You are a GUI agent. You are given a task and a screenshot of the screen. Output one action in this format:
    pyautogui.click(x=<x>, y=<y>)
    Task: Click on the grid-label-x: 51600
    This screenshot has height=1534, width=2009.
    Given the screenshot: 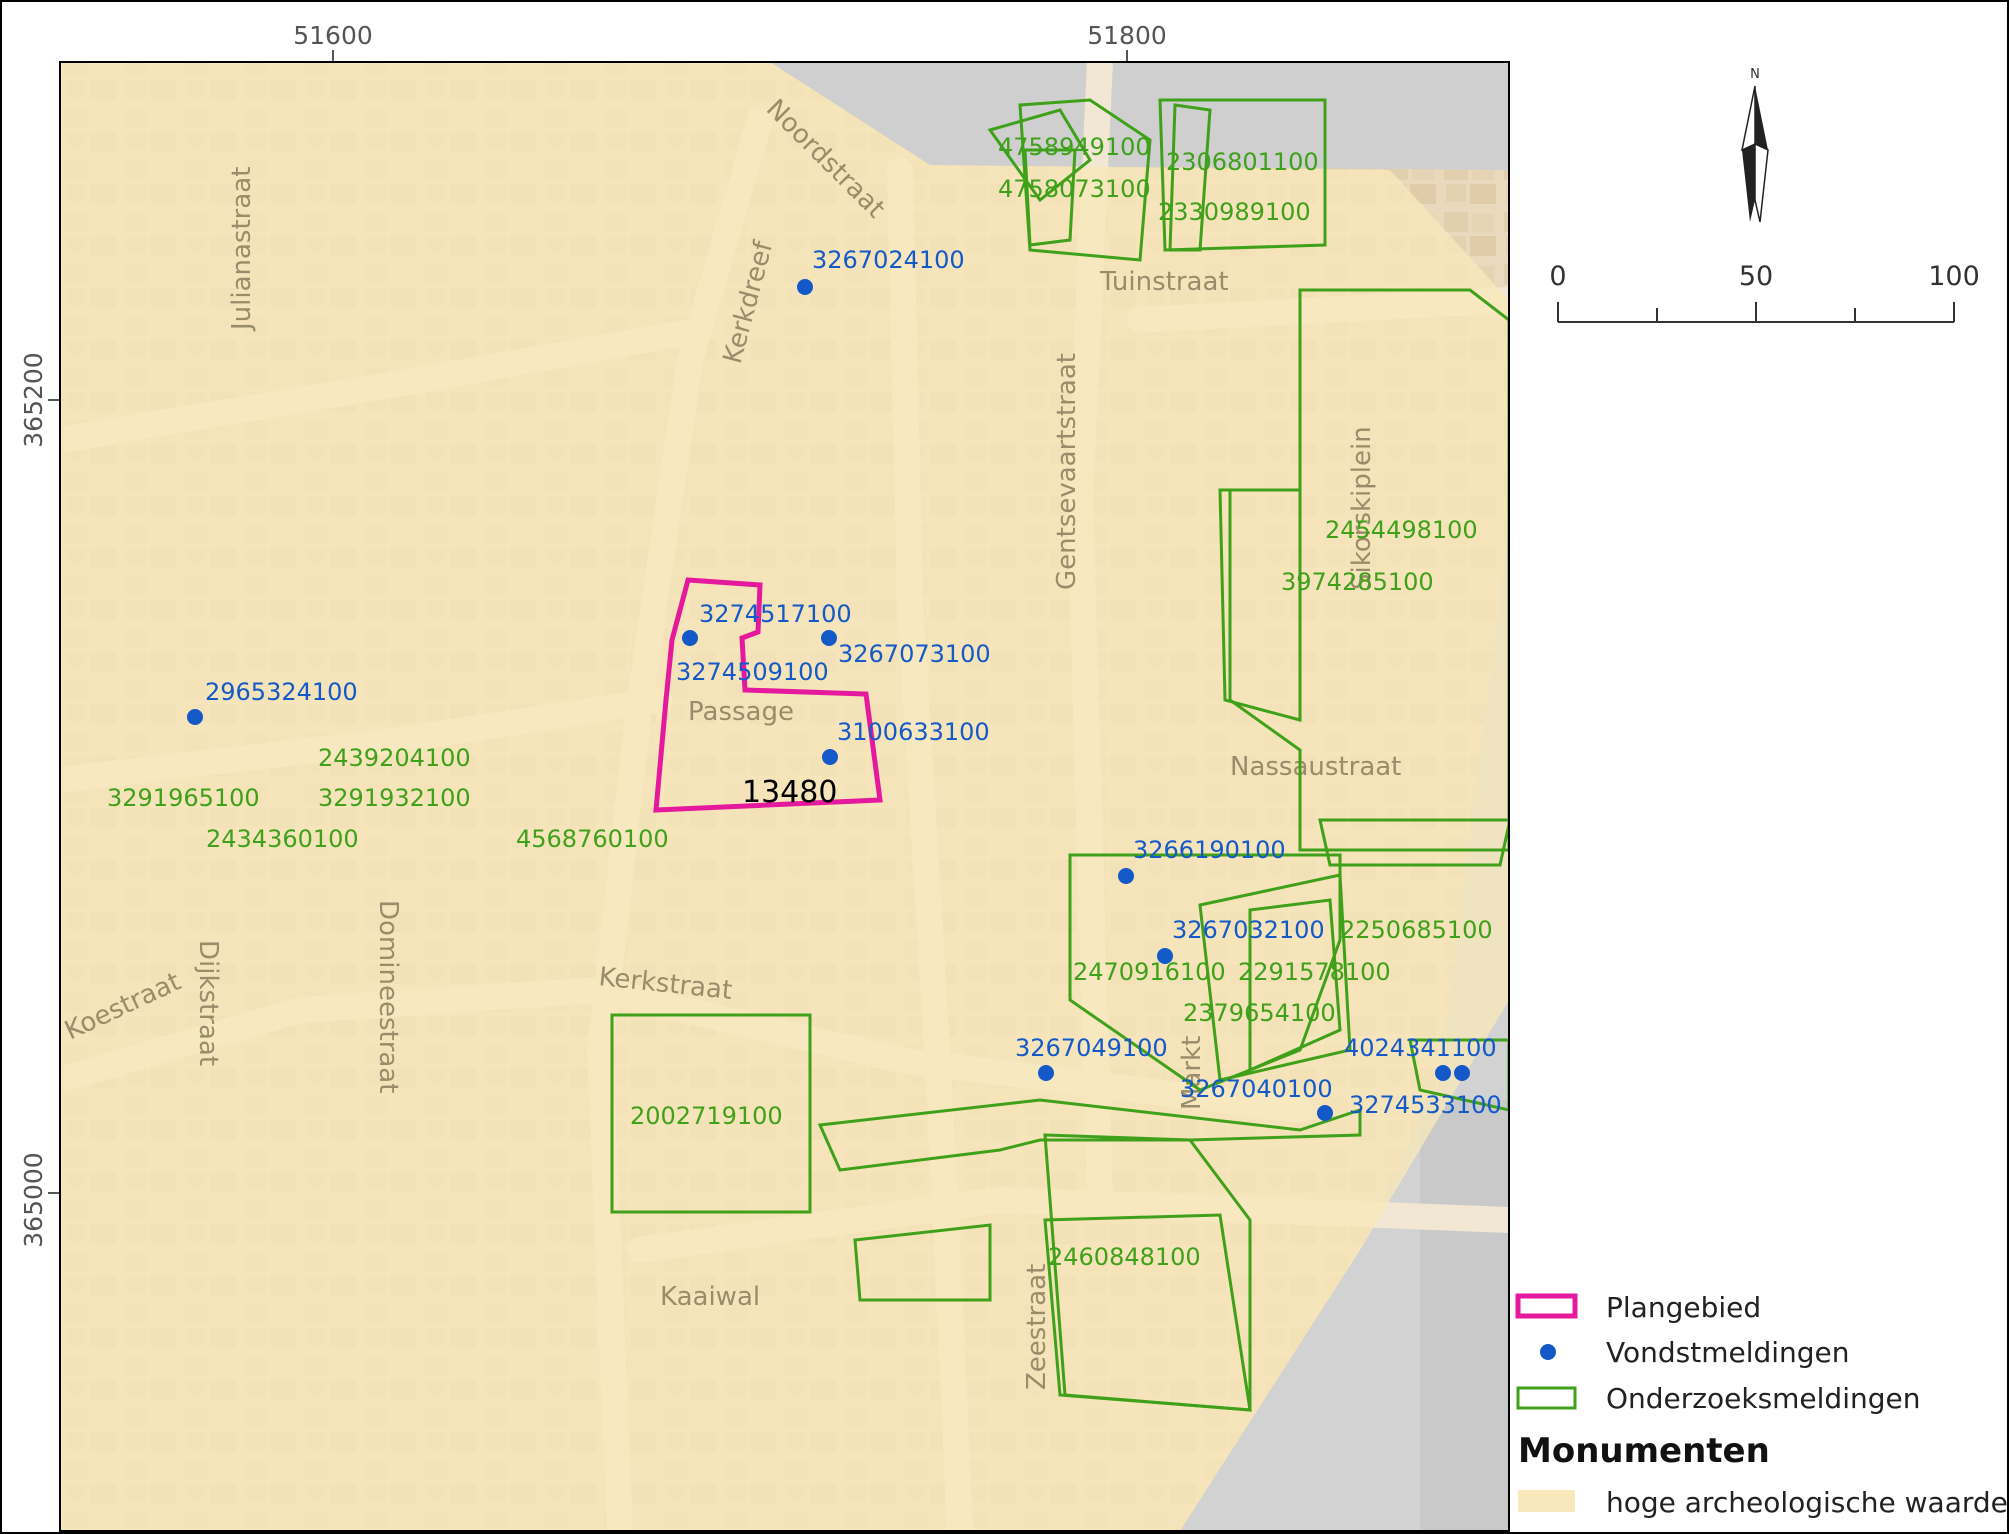 What is the action you would take?
    pyautogui.click(x=333, y=35)
    